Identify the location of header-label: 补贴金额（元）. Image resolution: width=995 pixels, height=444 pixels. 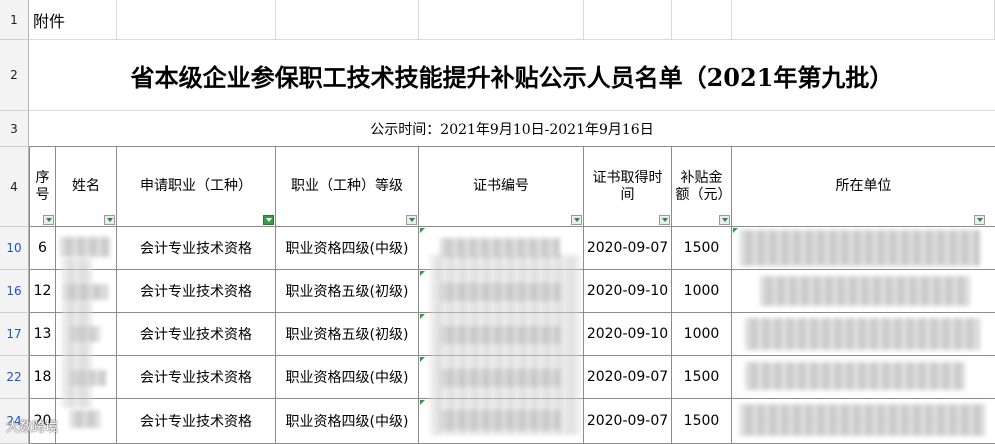
(703, 186).